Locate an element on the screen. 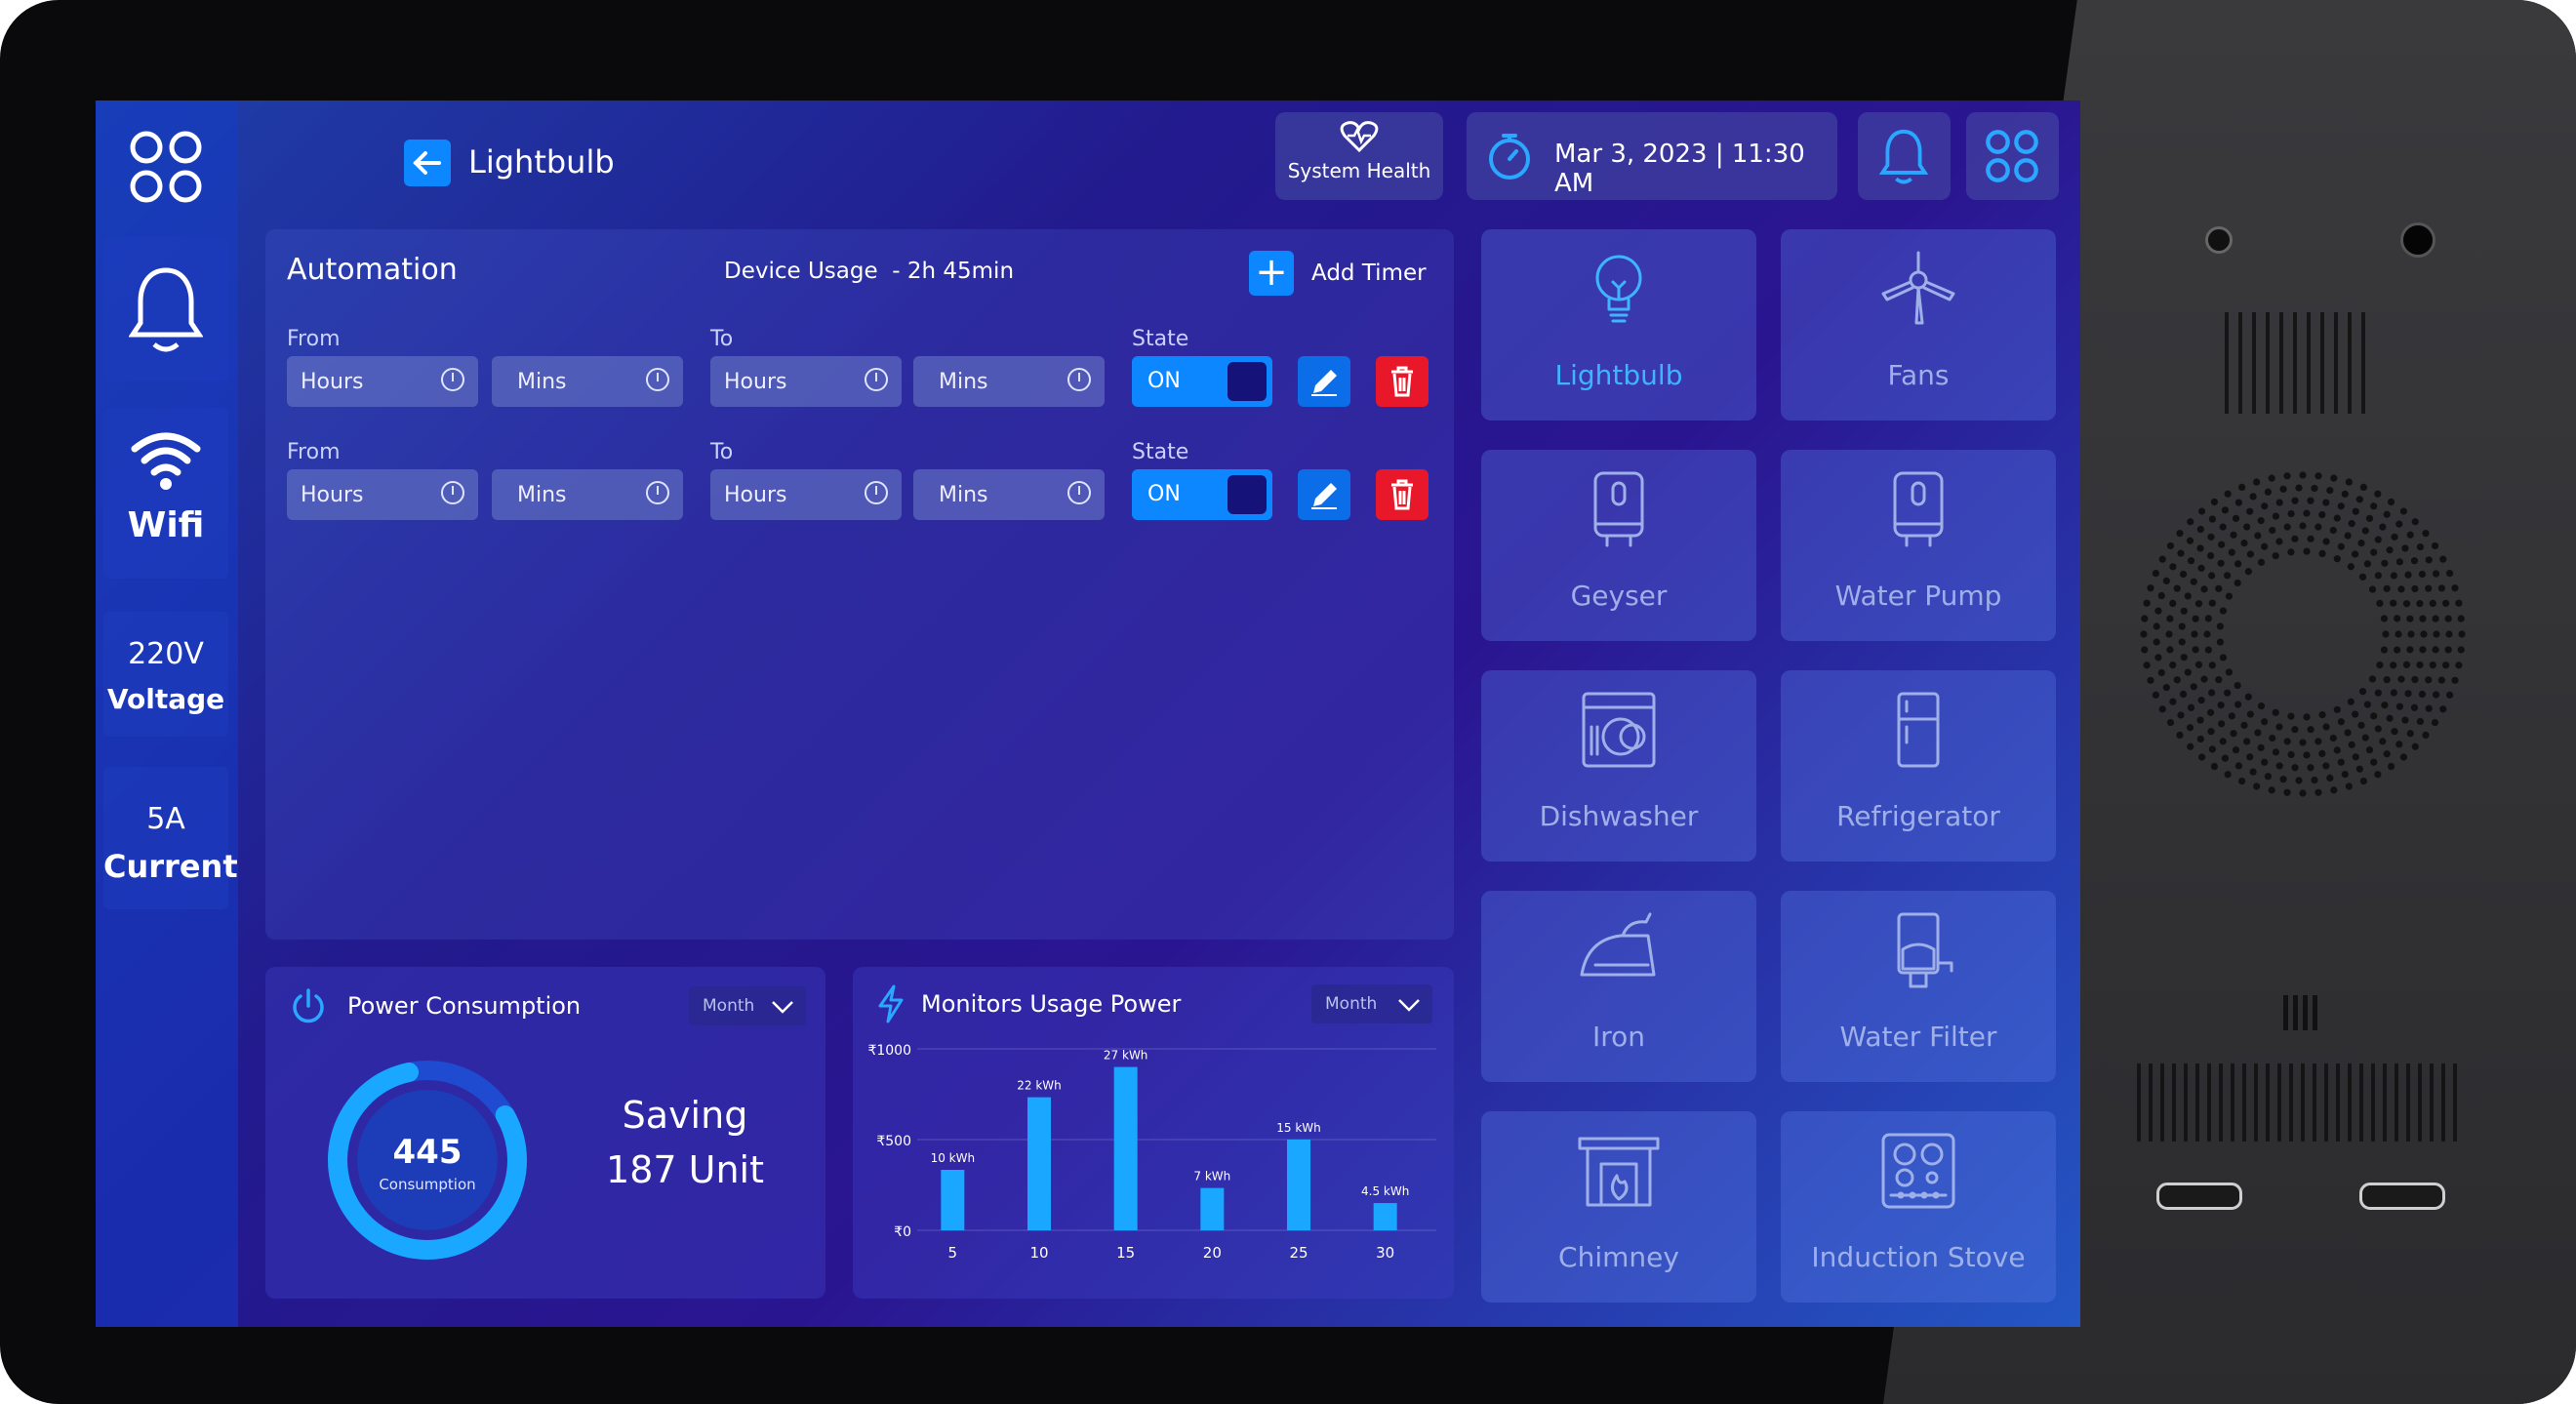 The image size is (2576, 1404). device-tile-chimney: Chimney is located at coordinates (1618, 1207).